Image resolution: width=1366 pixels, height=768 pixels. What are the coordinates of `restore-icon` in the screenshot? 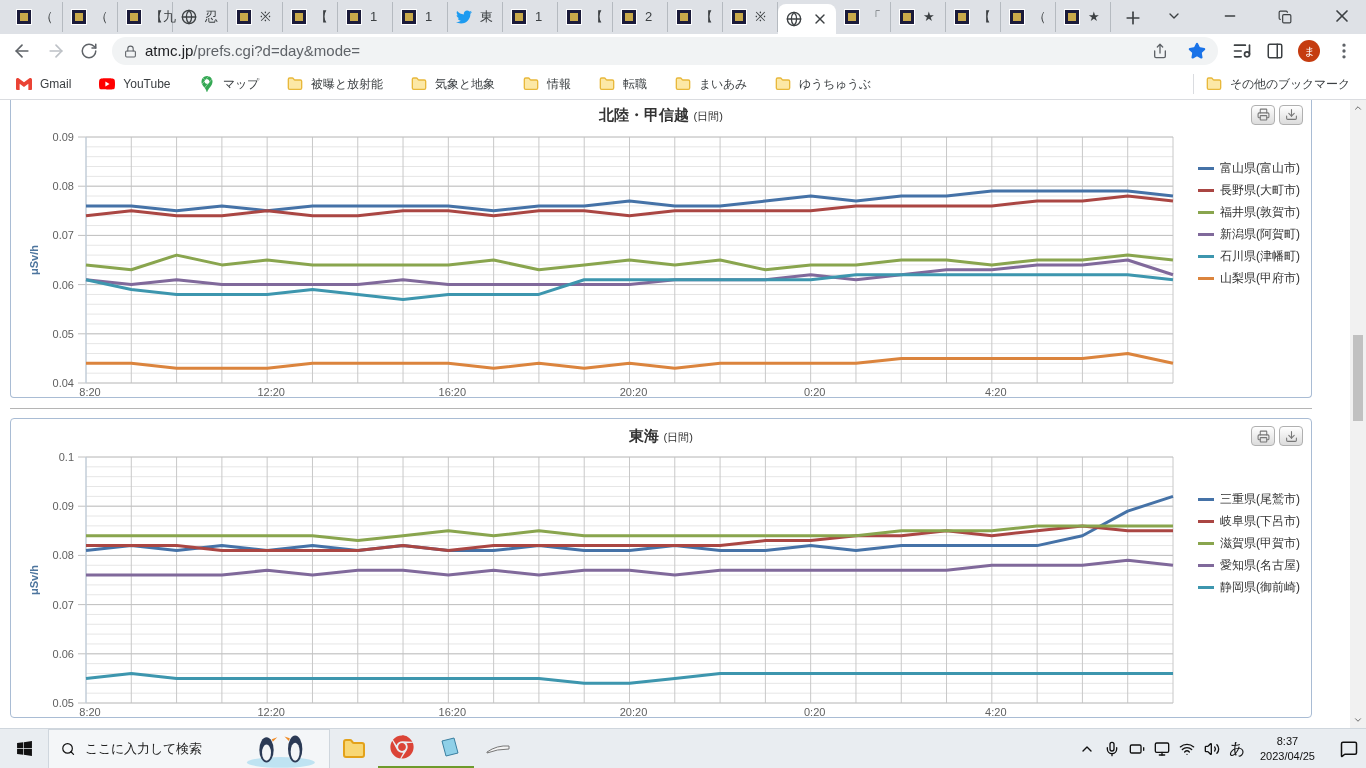 It's located at (1285, 17).